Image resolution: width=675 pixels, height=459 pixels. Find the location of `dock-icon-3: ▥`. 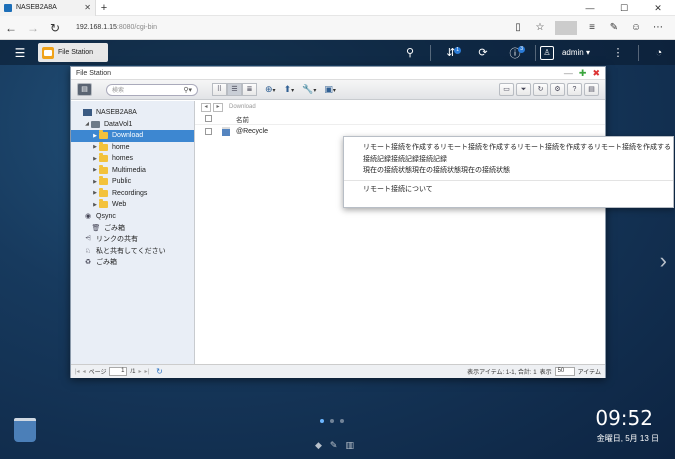

dock-icon-3: ▥ is located at coordinates (349, 445).